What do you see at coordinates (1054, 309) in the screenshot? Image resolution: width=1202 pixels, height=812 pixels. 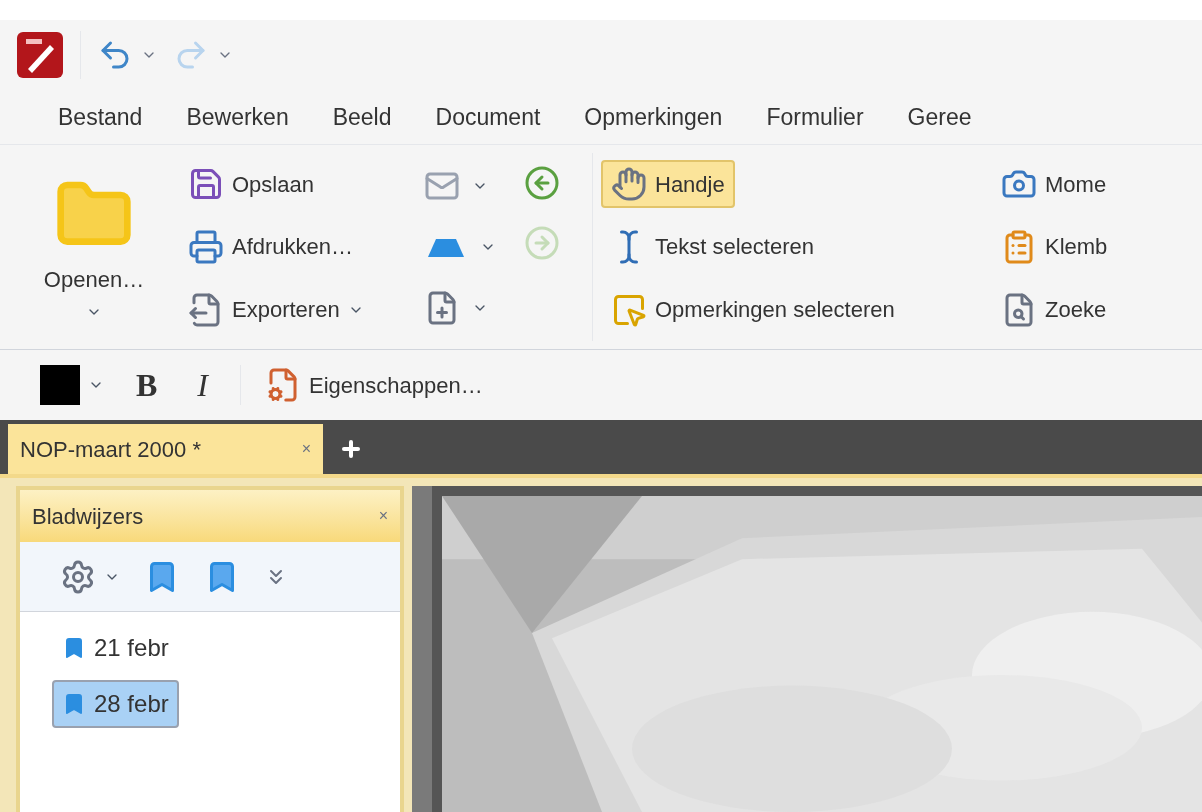 I see `tool-button: Zoeke` at bounding box center [1054, 309].